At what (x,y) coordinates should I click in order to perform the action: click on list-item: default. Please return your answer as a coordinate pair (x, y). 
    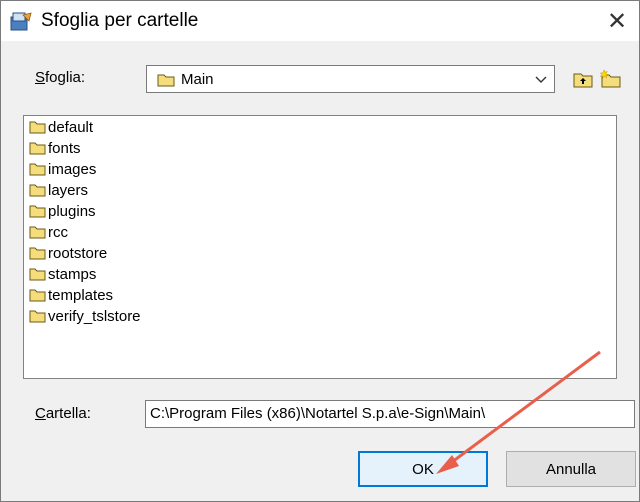
    Looking at the image, I should click on (61, 127).